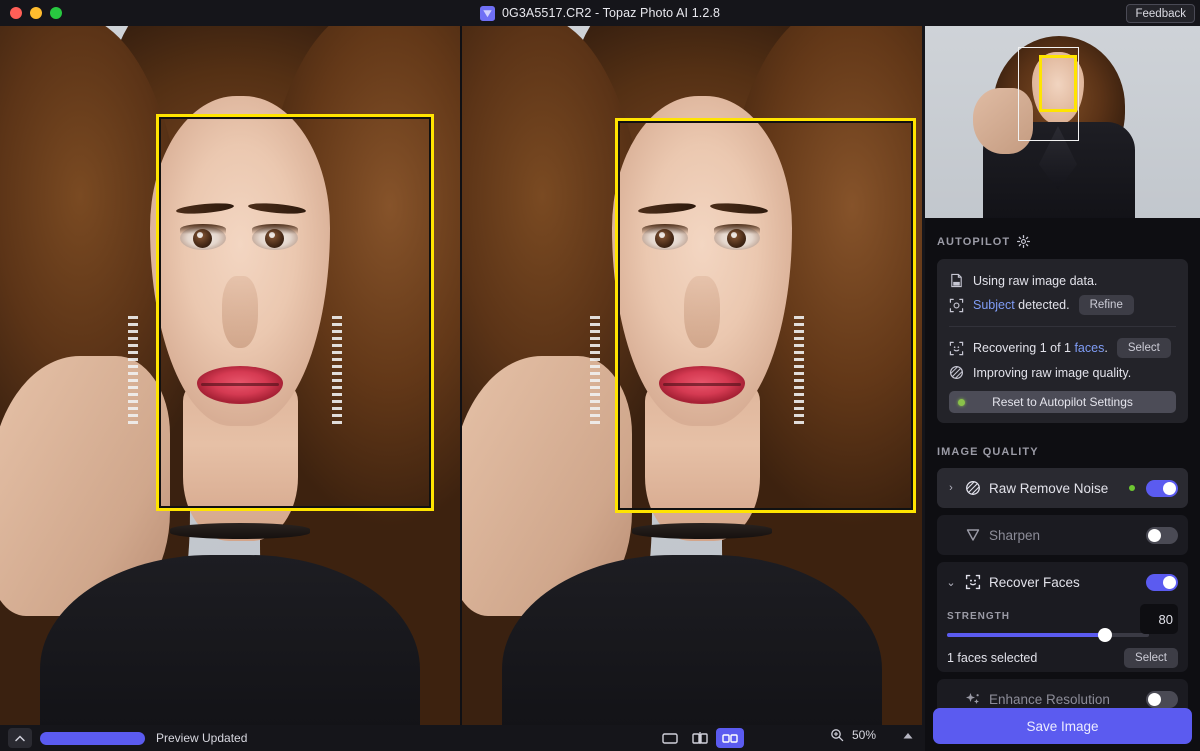 Image resolution: width=1200 pixels, height=751 pixels. Describe the element at coordinates (978, 616) in the screenshot. I see `strength-label: STRENGTH` at that location.